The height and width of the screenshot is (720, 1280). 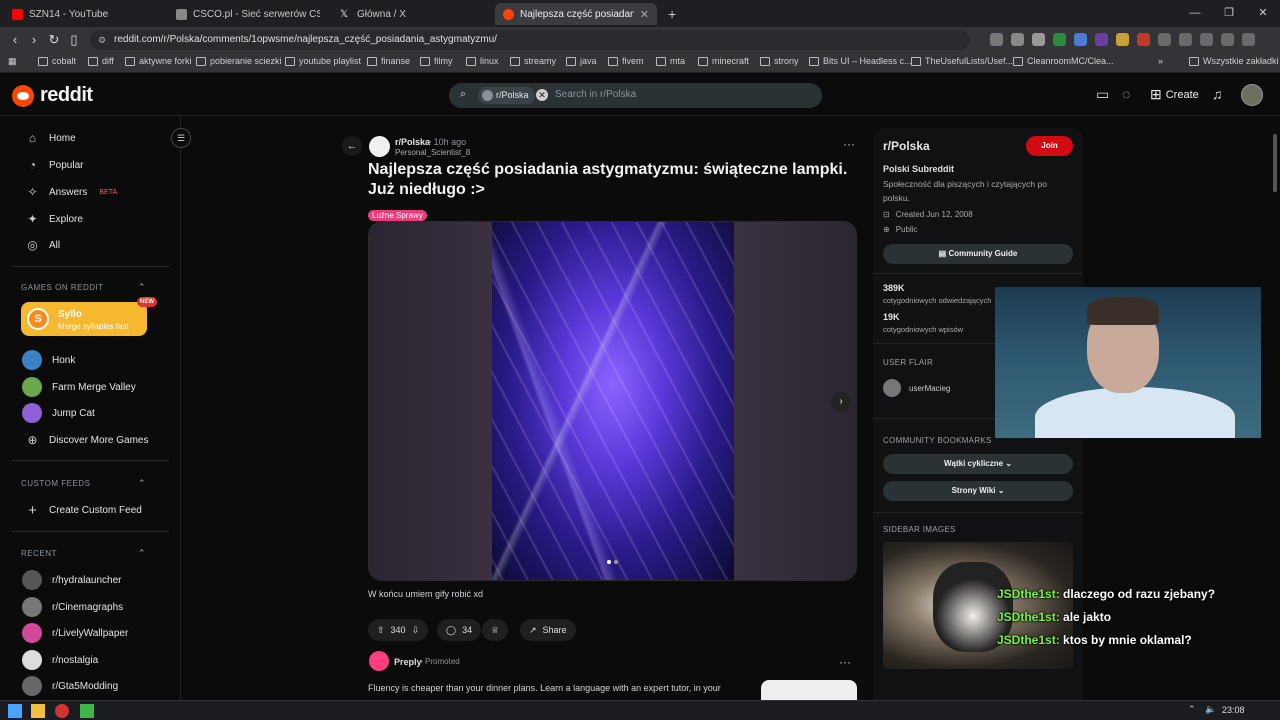 What do you see at coordinates (978, 605) in the screenshot?
I see `sidebar-cat-image` at bounding box center [978, 605].